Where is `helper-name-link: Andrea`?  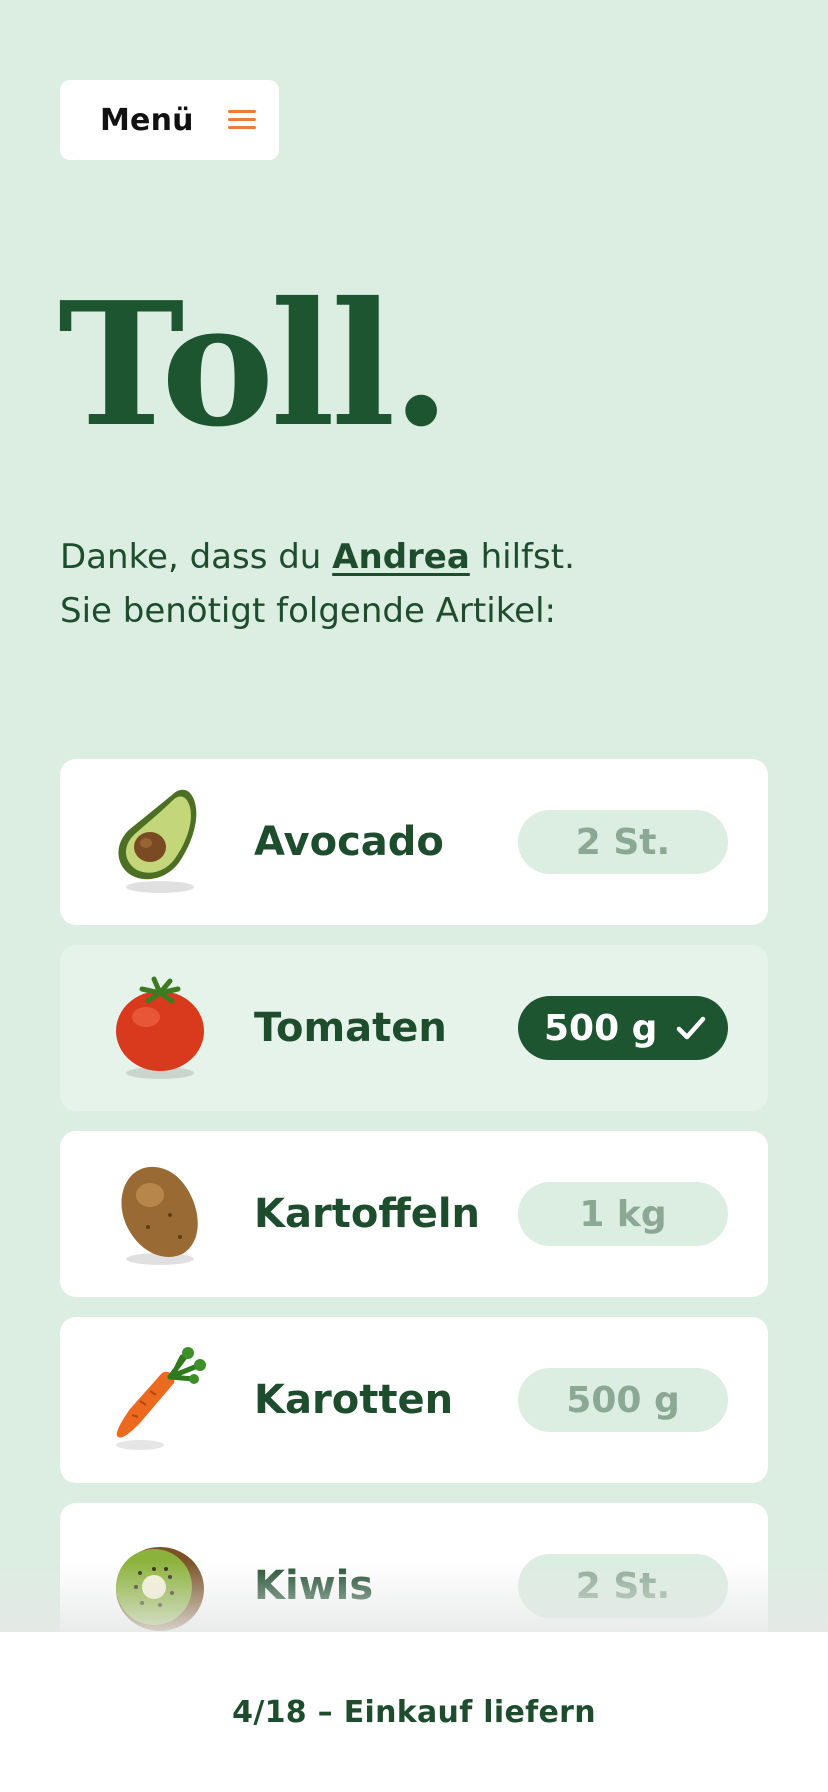 helper-name-link: Andrea is located at coordinates (401, 557).